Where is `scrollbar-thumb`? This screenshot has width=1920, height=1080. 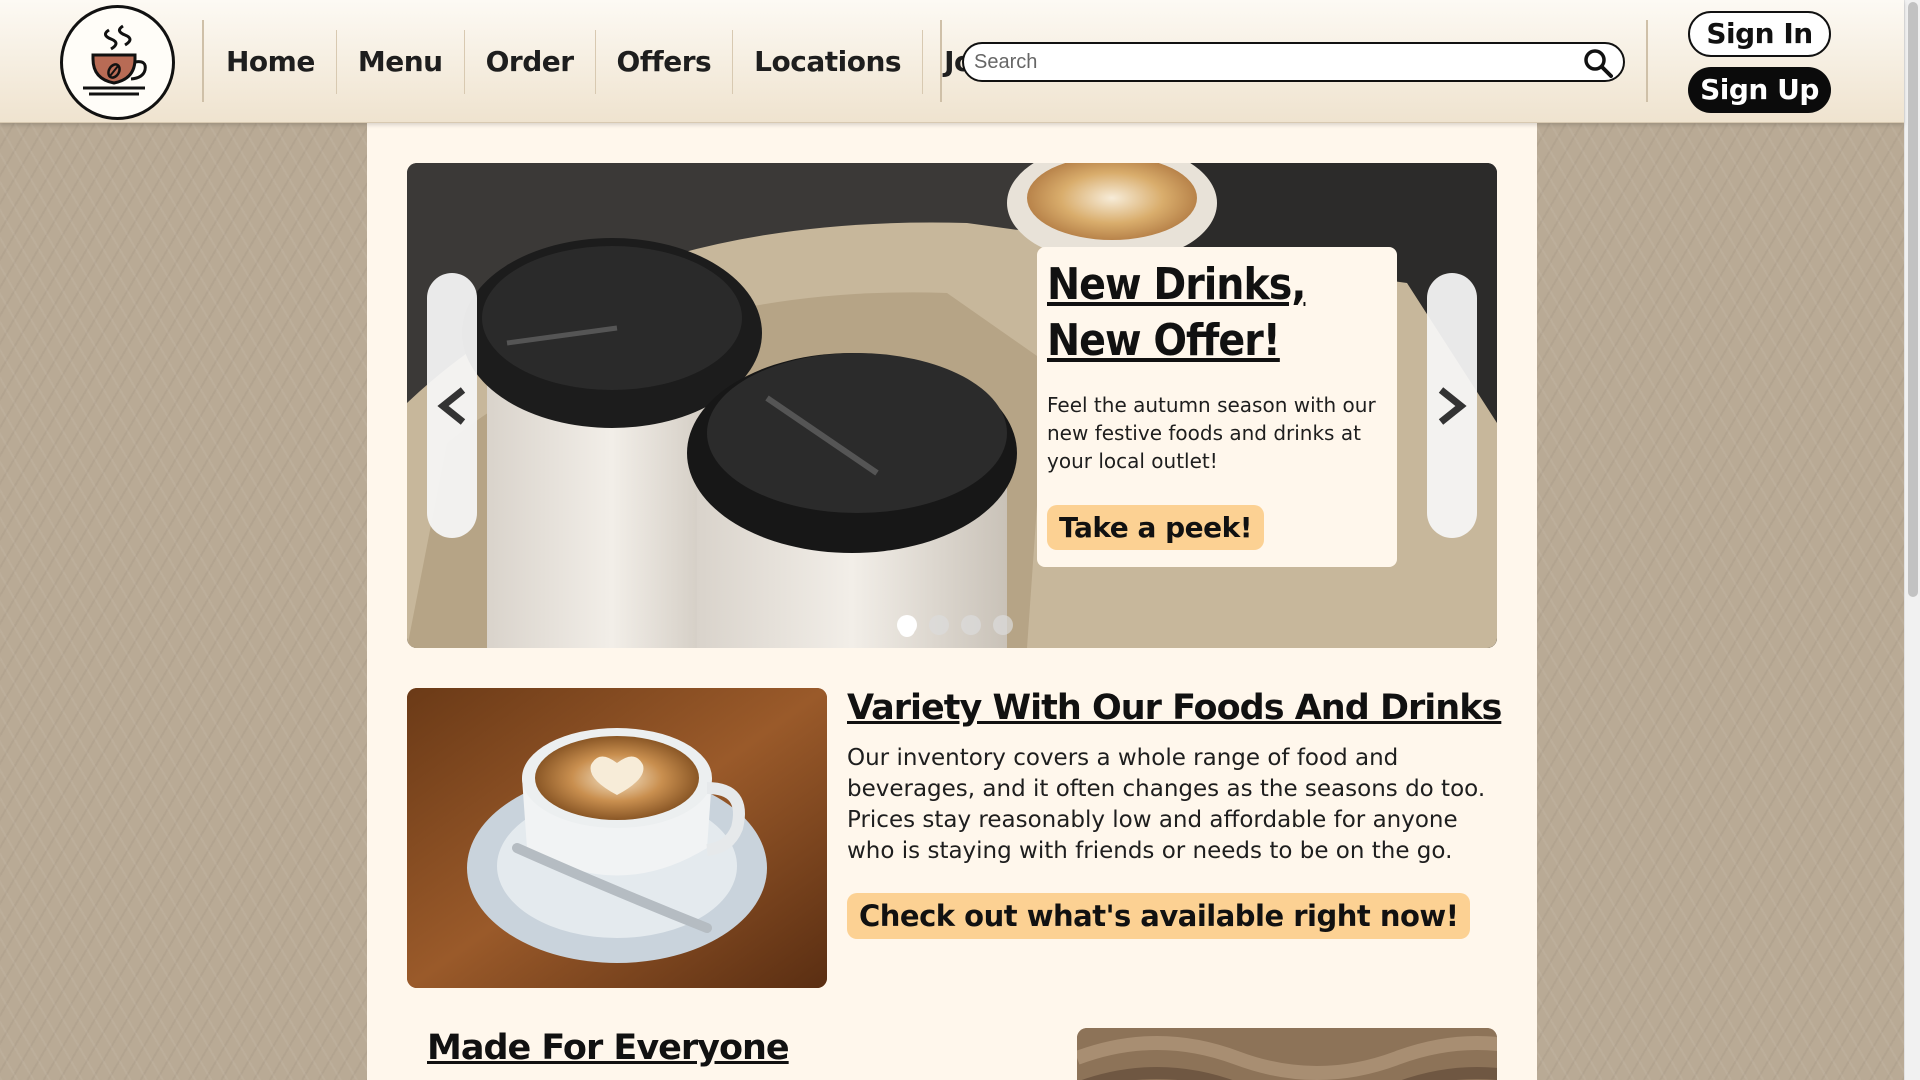
scrollbar-thumb is located at coordinates (1913, 299).